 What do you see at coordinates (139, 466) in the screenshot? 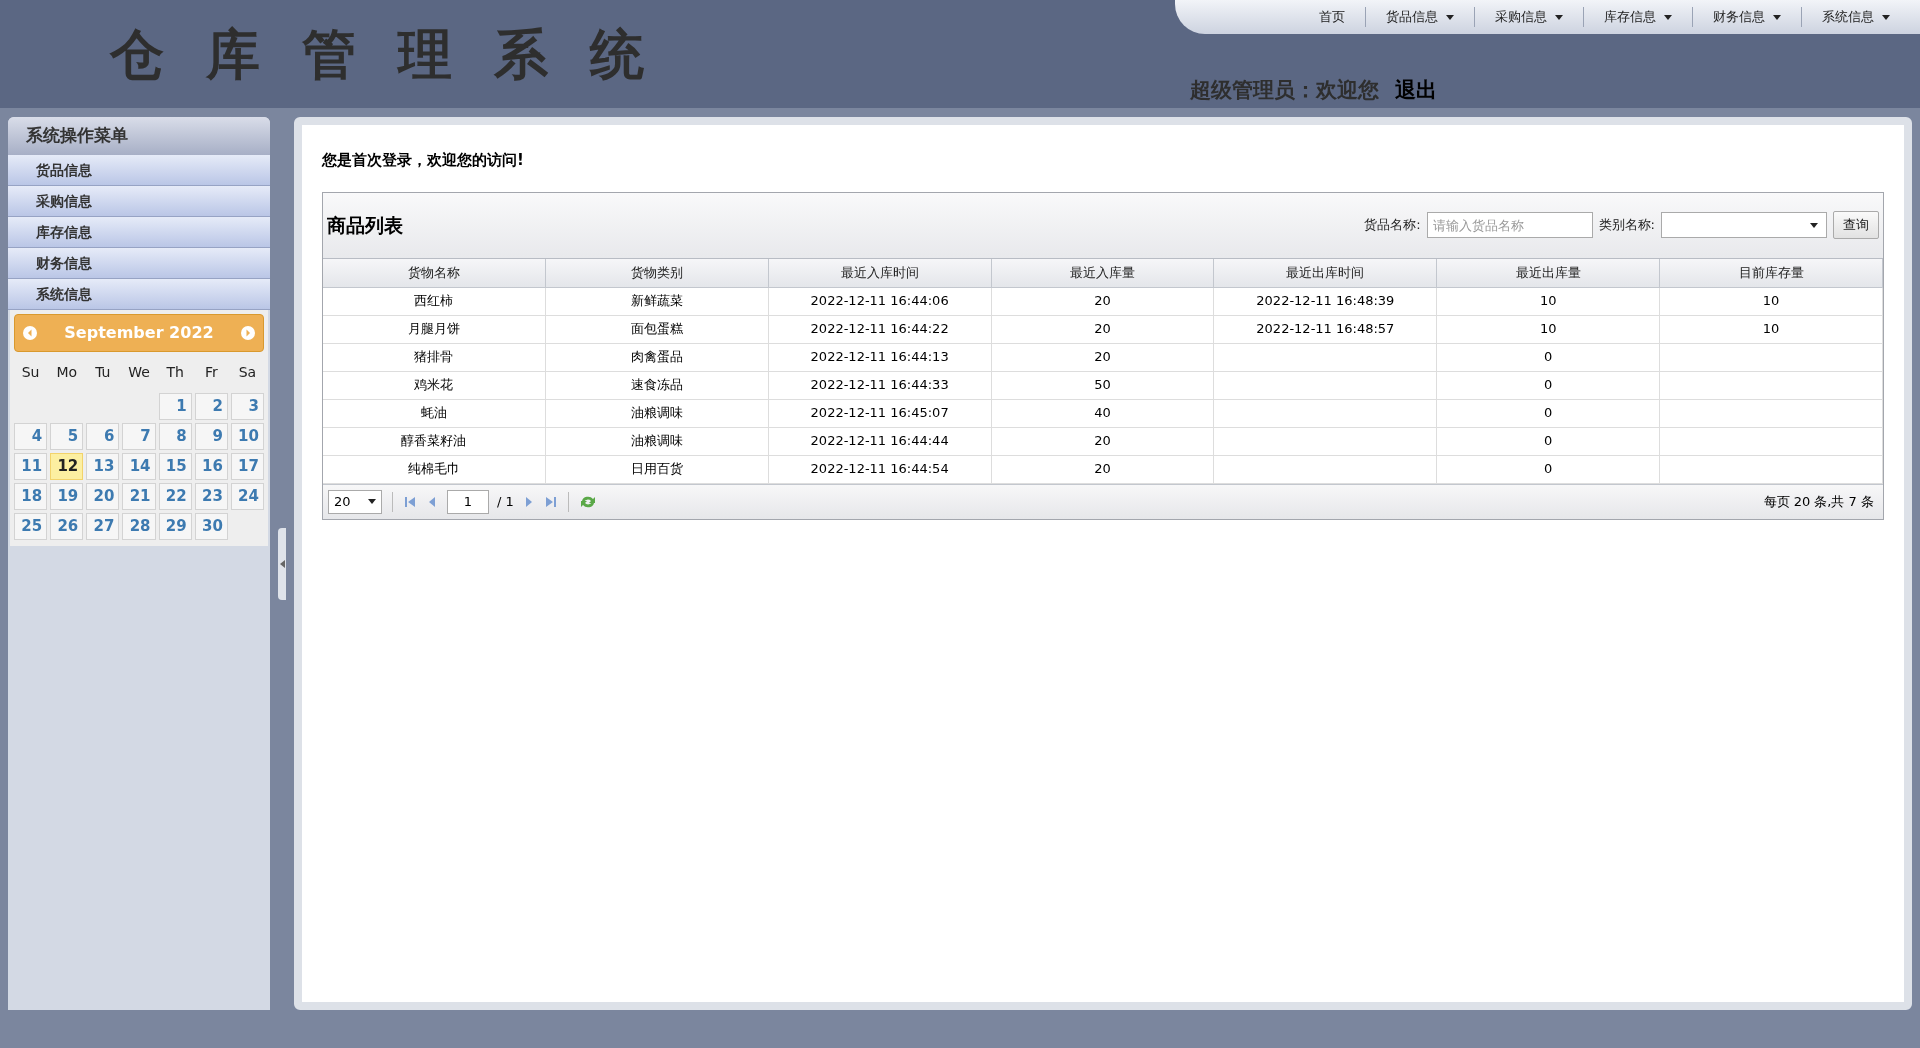
I see `calendar-day: 14` at bounding box center [139, 466].